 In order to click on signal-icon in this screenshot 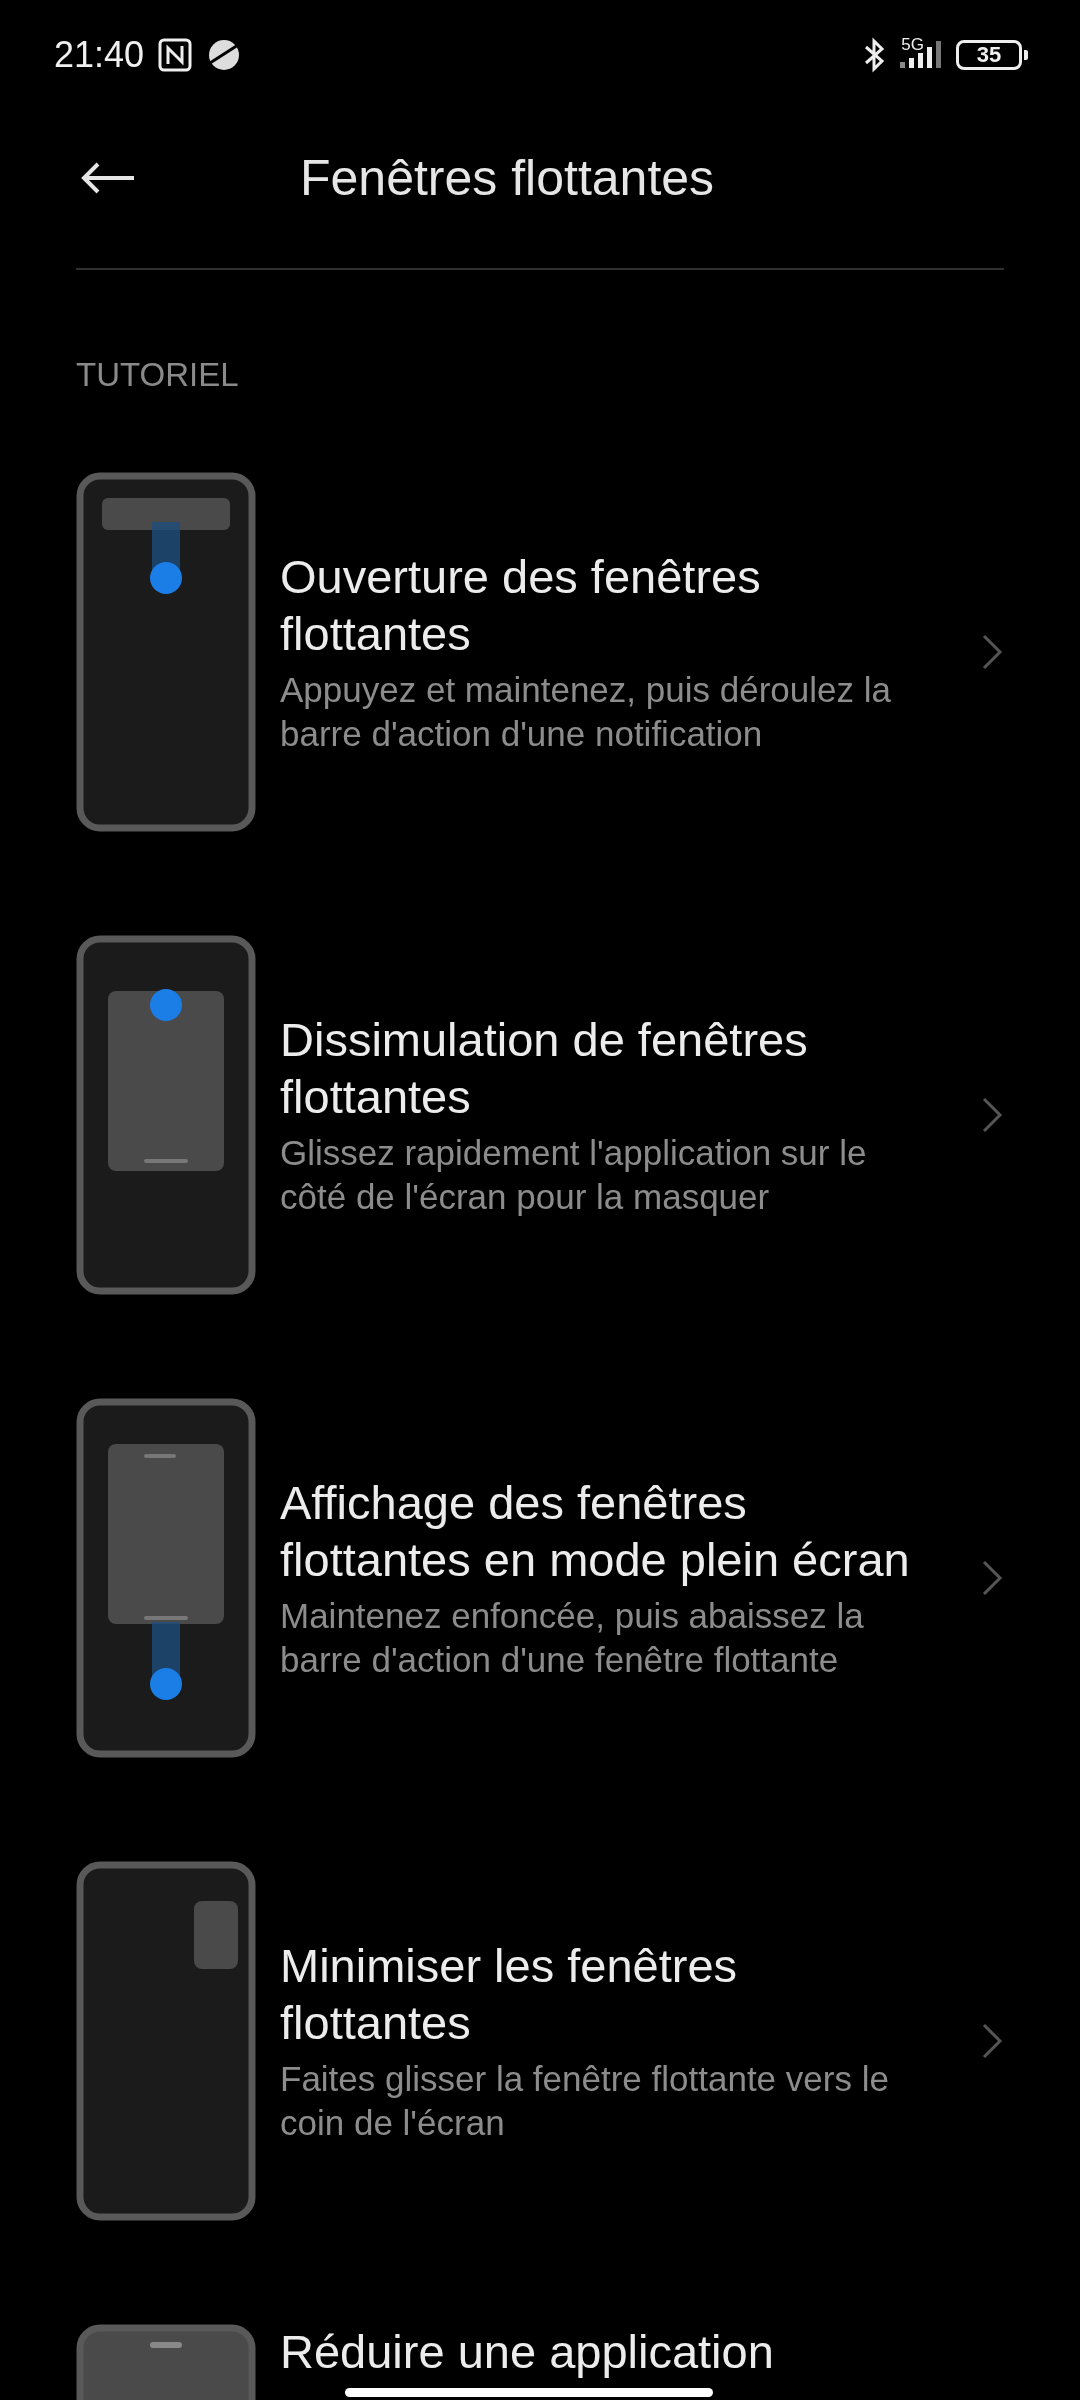, I will do `click(920, 55)`.